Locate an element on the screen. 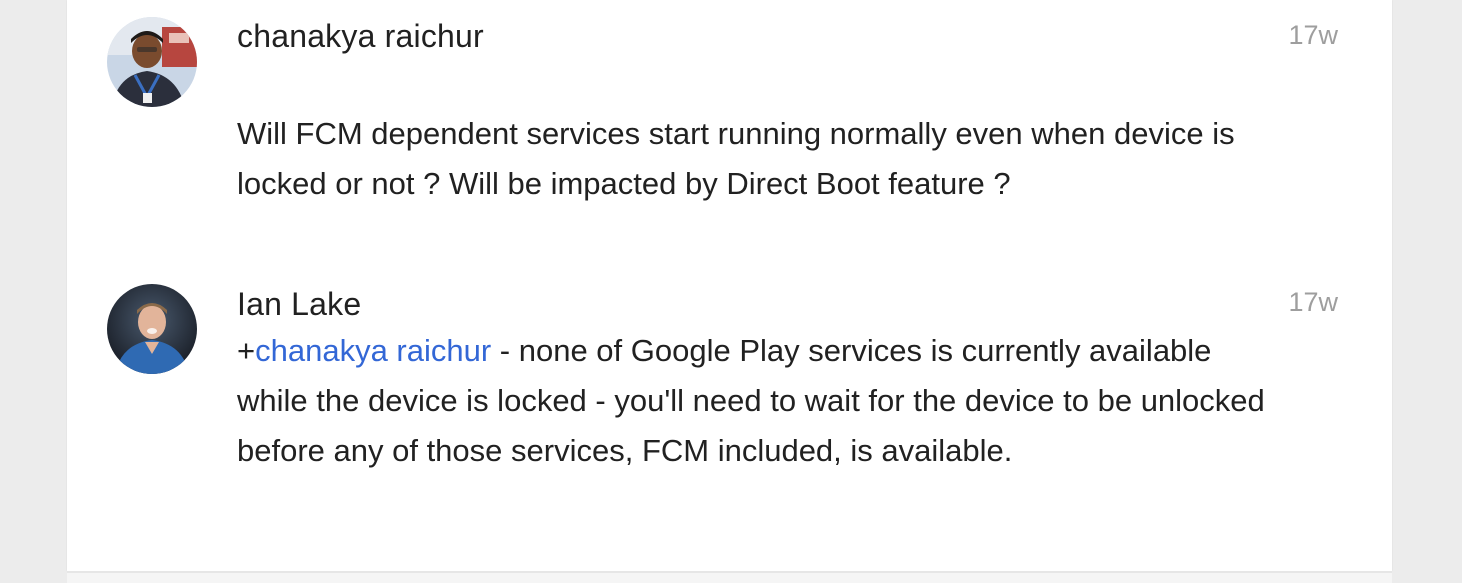 Image resolution: width=1462 pixels, height=583 pixels. comment-author: chanakya raichur is located at coordinates (360, 36).